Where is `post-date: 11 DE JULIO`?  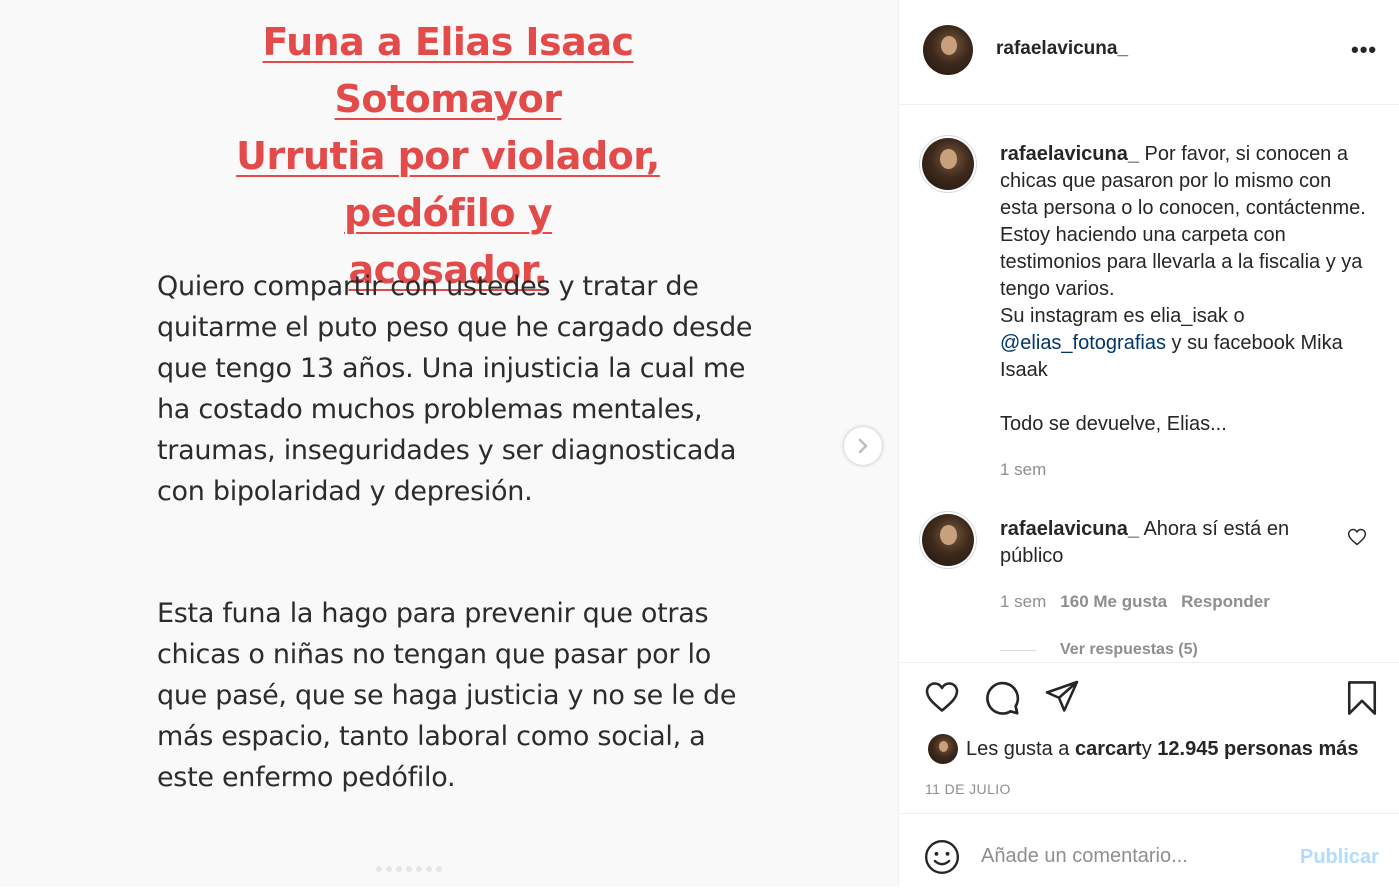 post-date: 11 DE JULIO is located at coordinates (968, 789).